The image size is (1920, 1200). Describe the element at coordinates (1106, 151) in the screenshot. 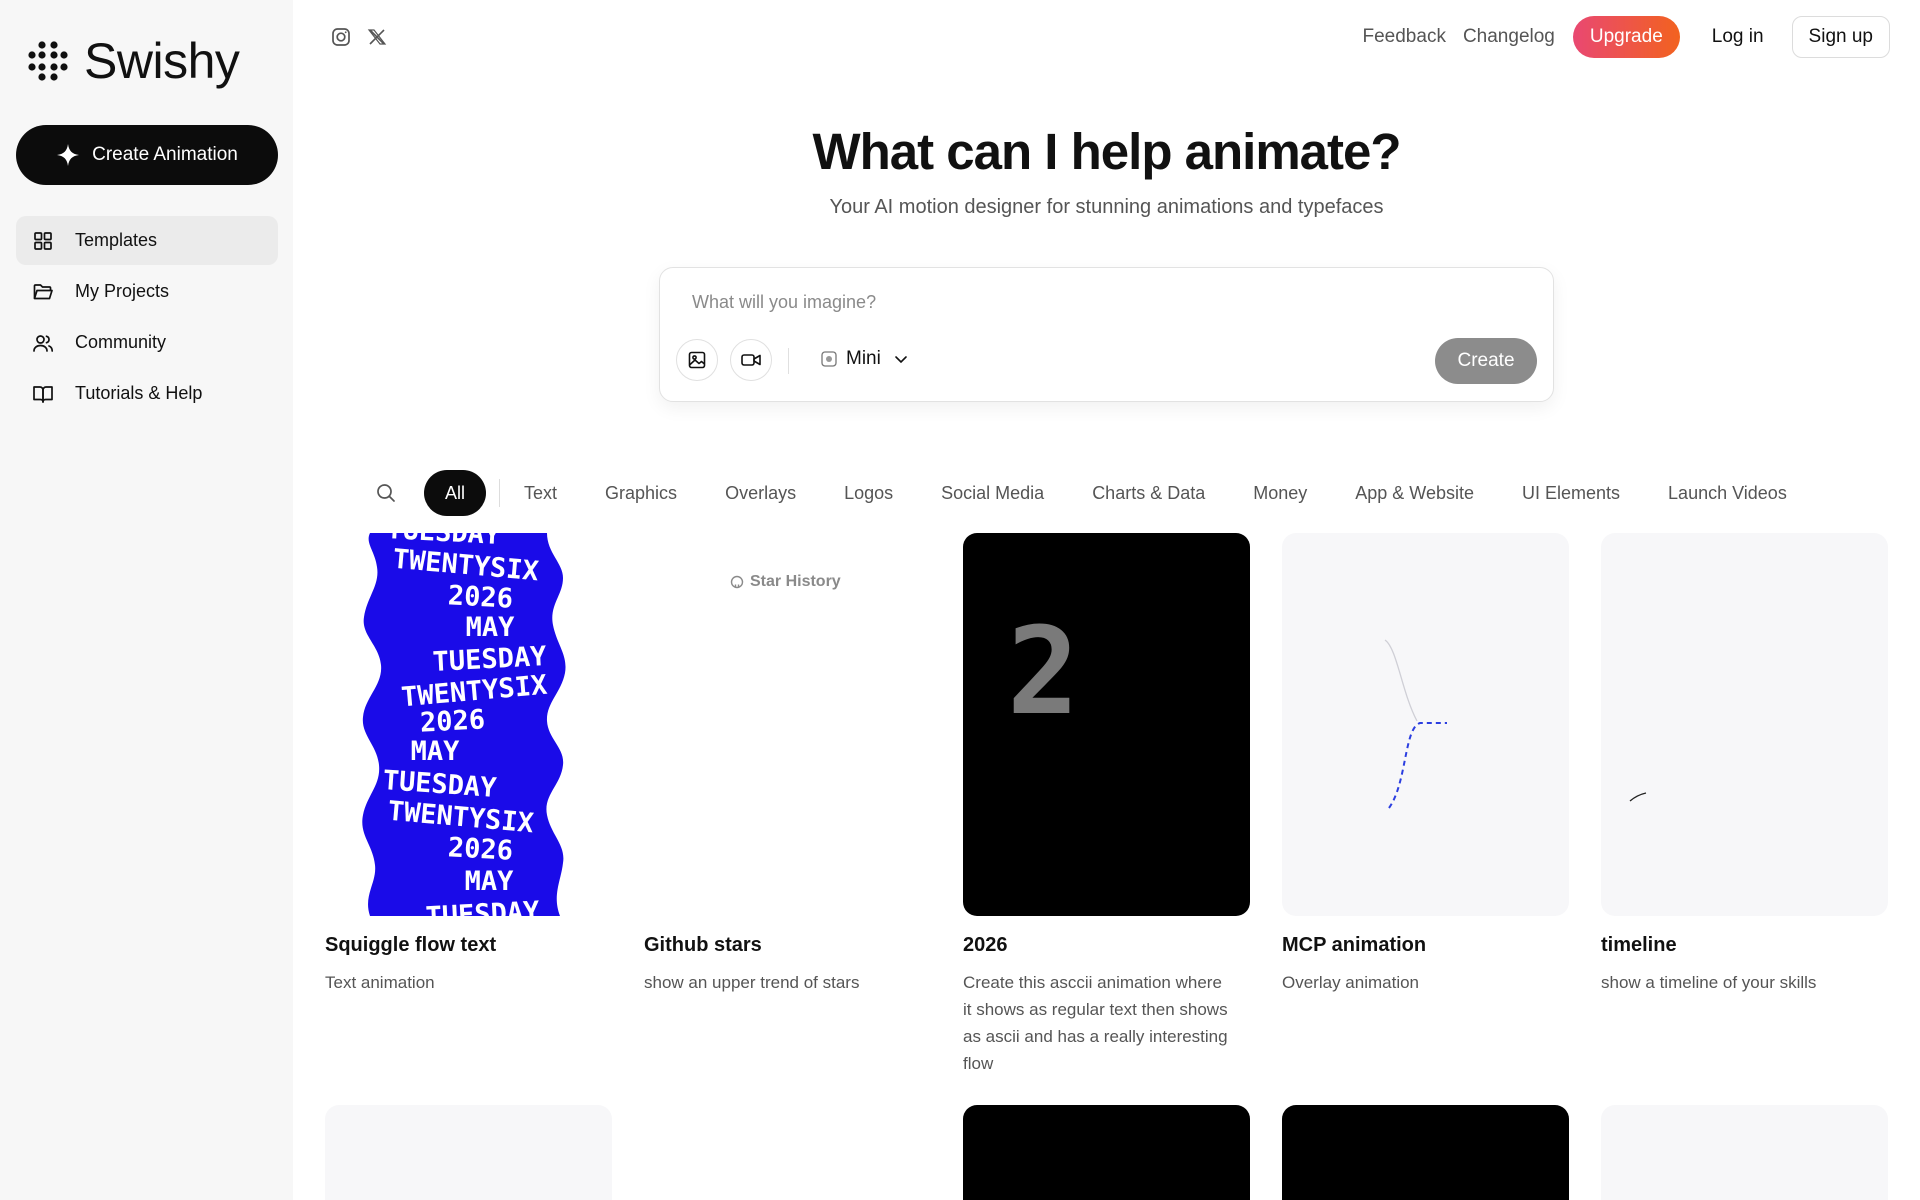

I see `hero-title: What can I help animate?` at that location.